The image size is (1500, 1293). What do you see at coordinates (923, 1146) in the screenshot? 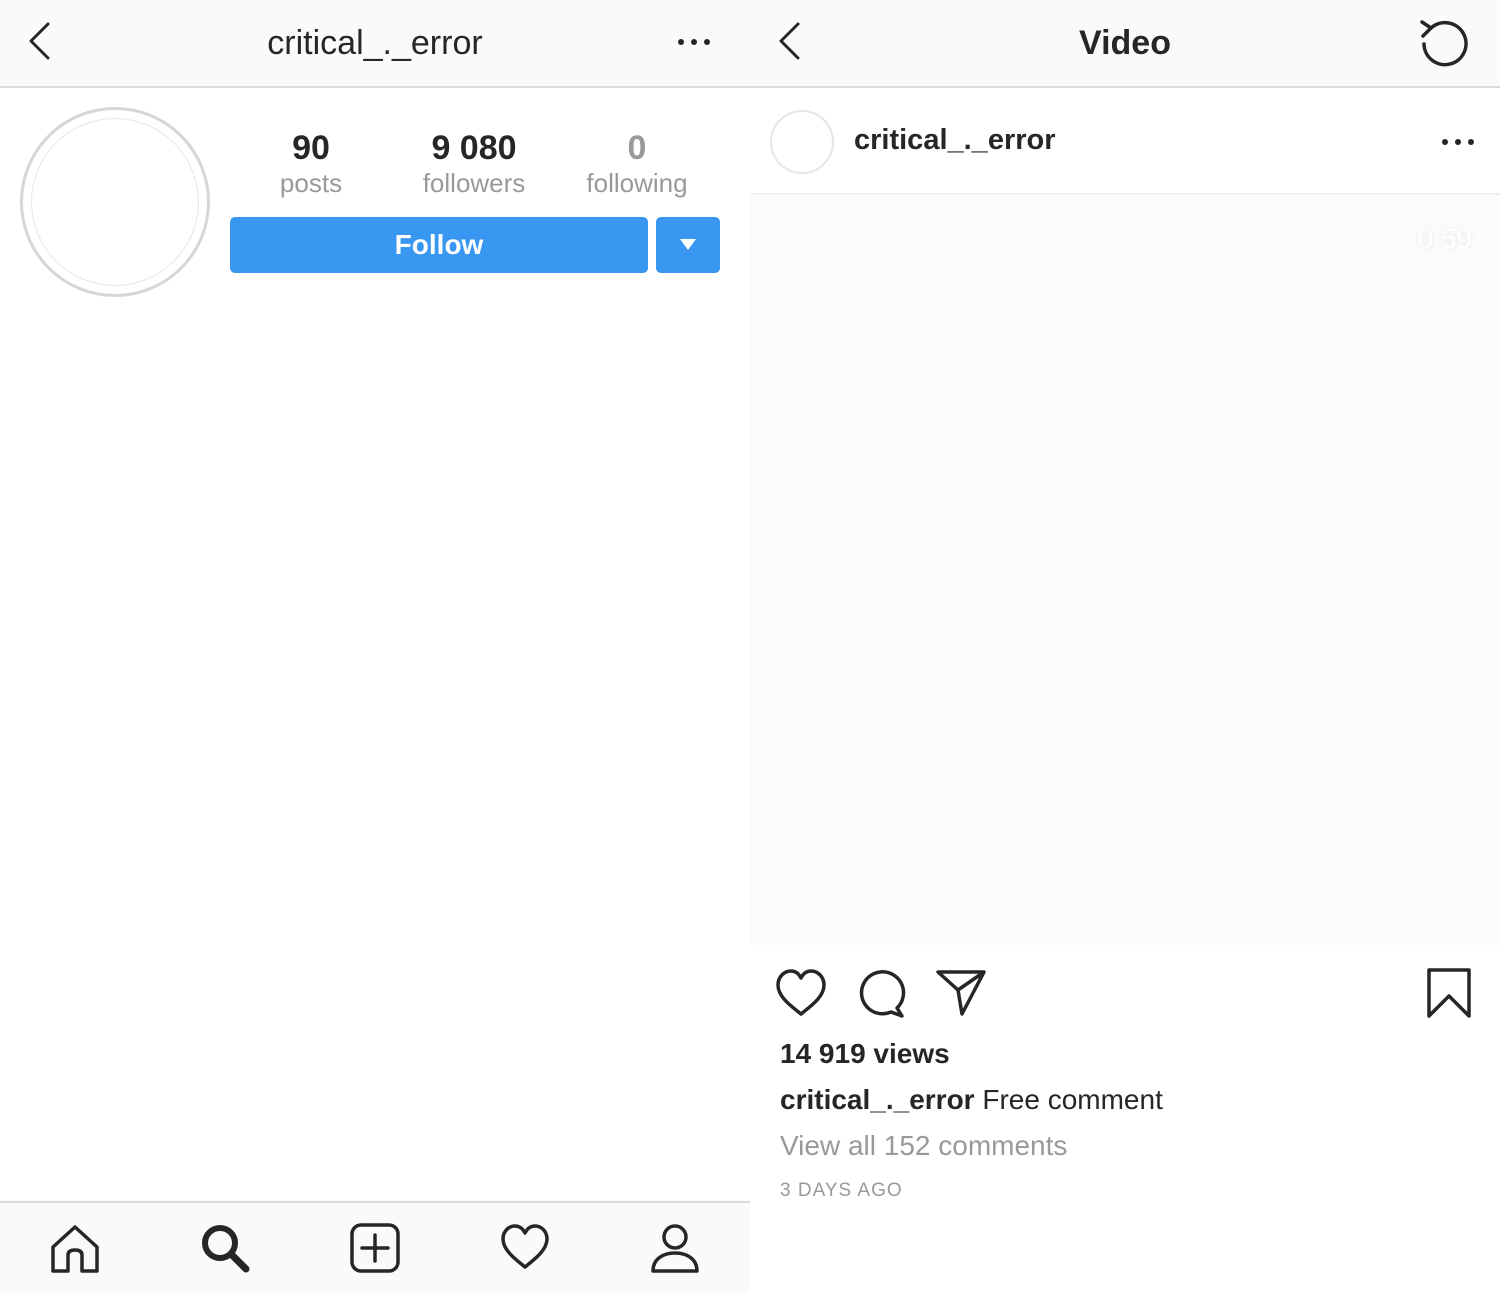
I see `view-all-comments-link: View all 152 comments` at bounding box center [923, 1146].